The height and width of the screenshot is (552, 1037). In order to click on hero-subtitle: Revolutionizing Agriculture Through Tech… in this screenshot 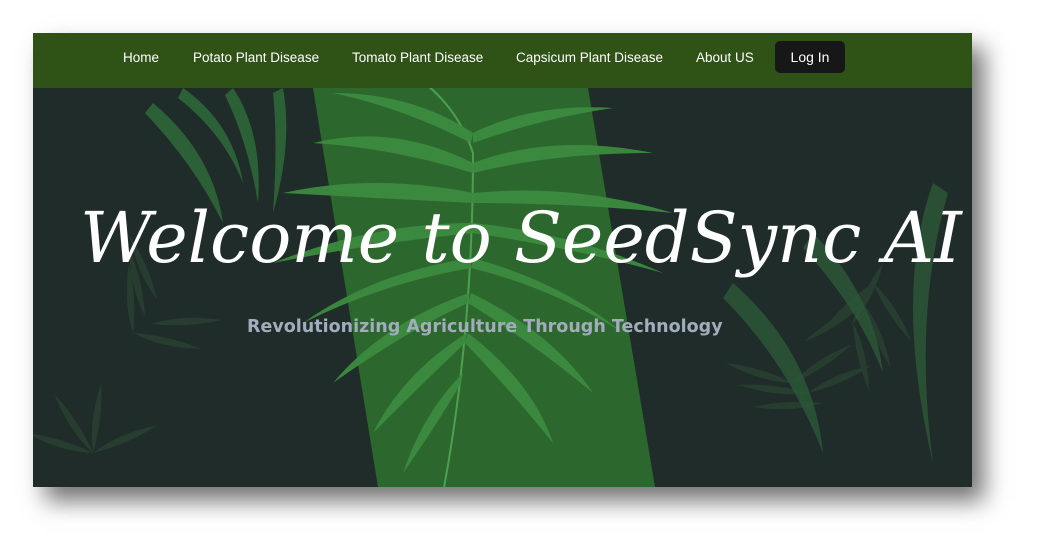, I will do `click(485, 327)`.